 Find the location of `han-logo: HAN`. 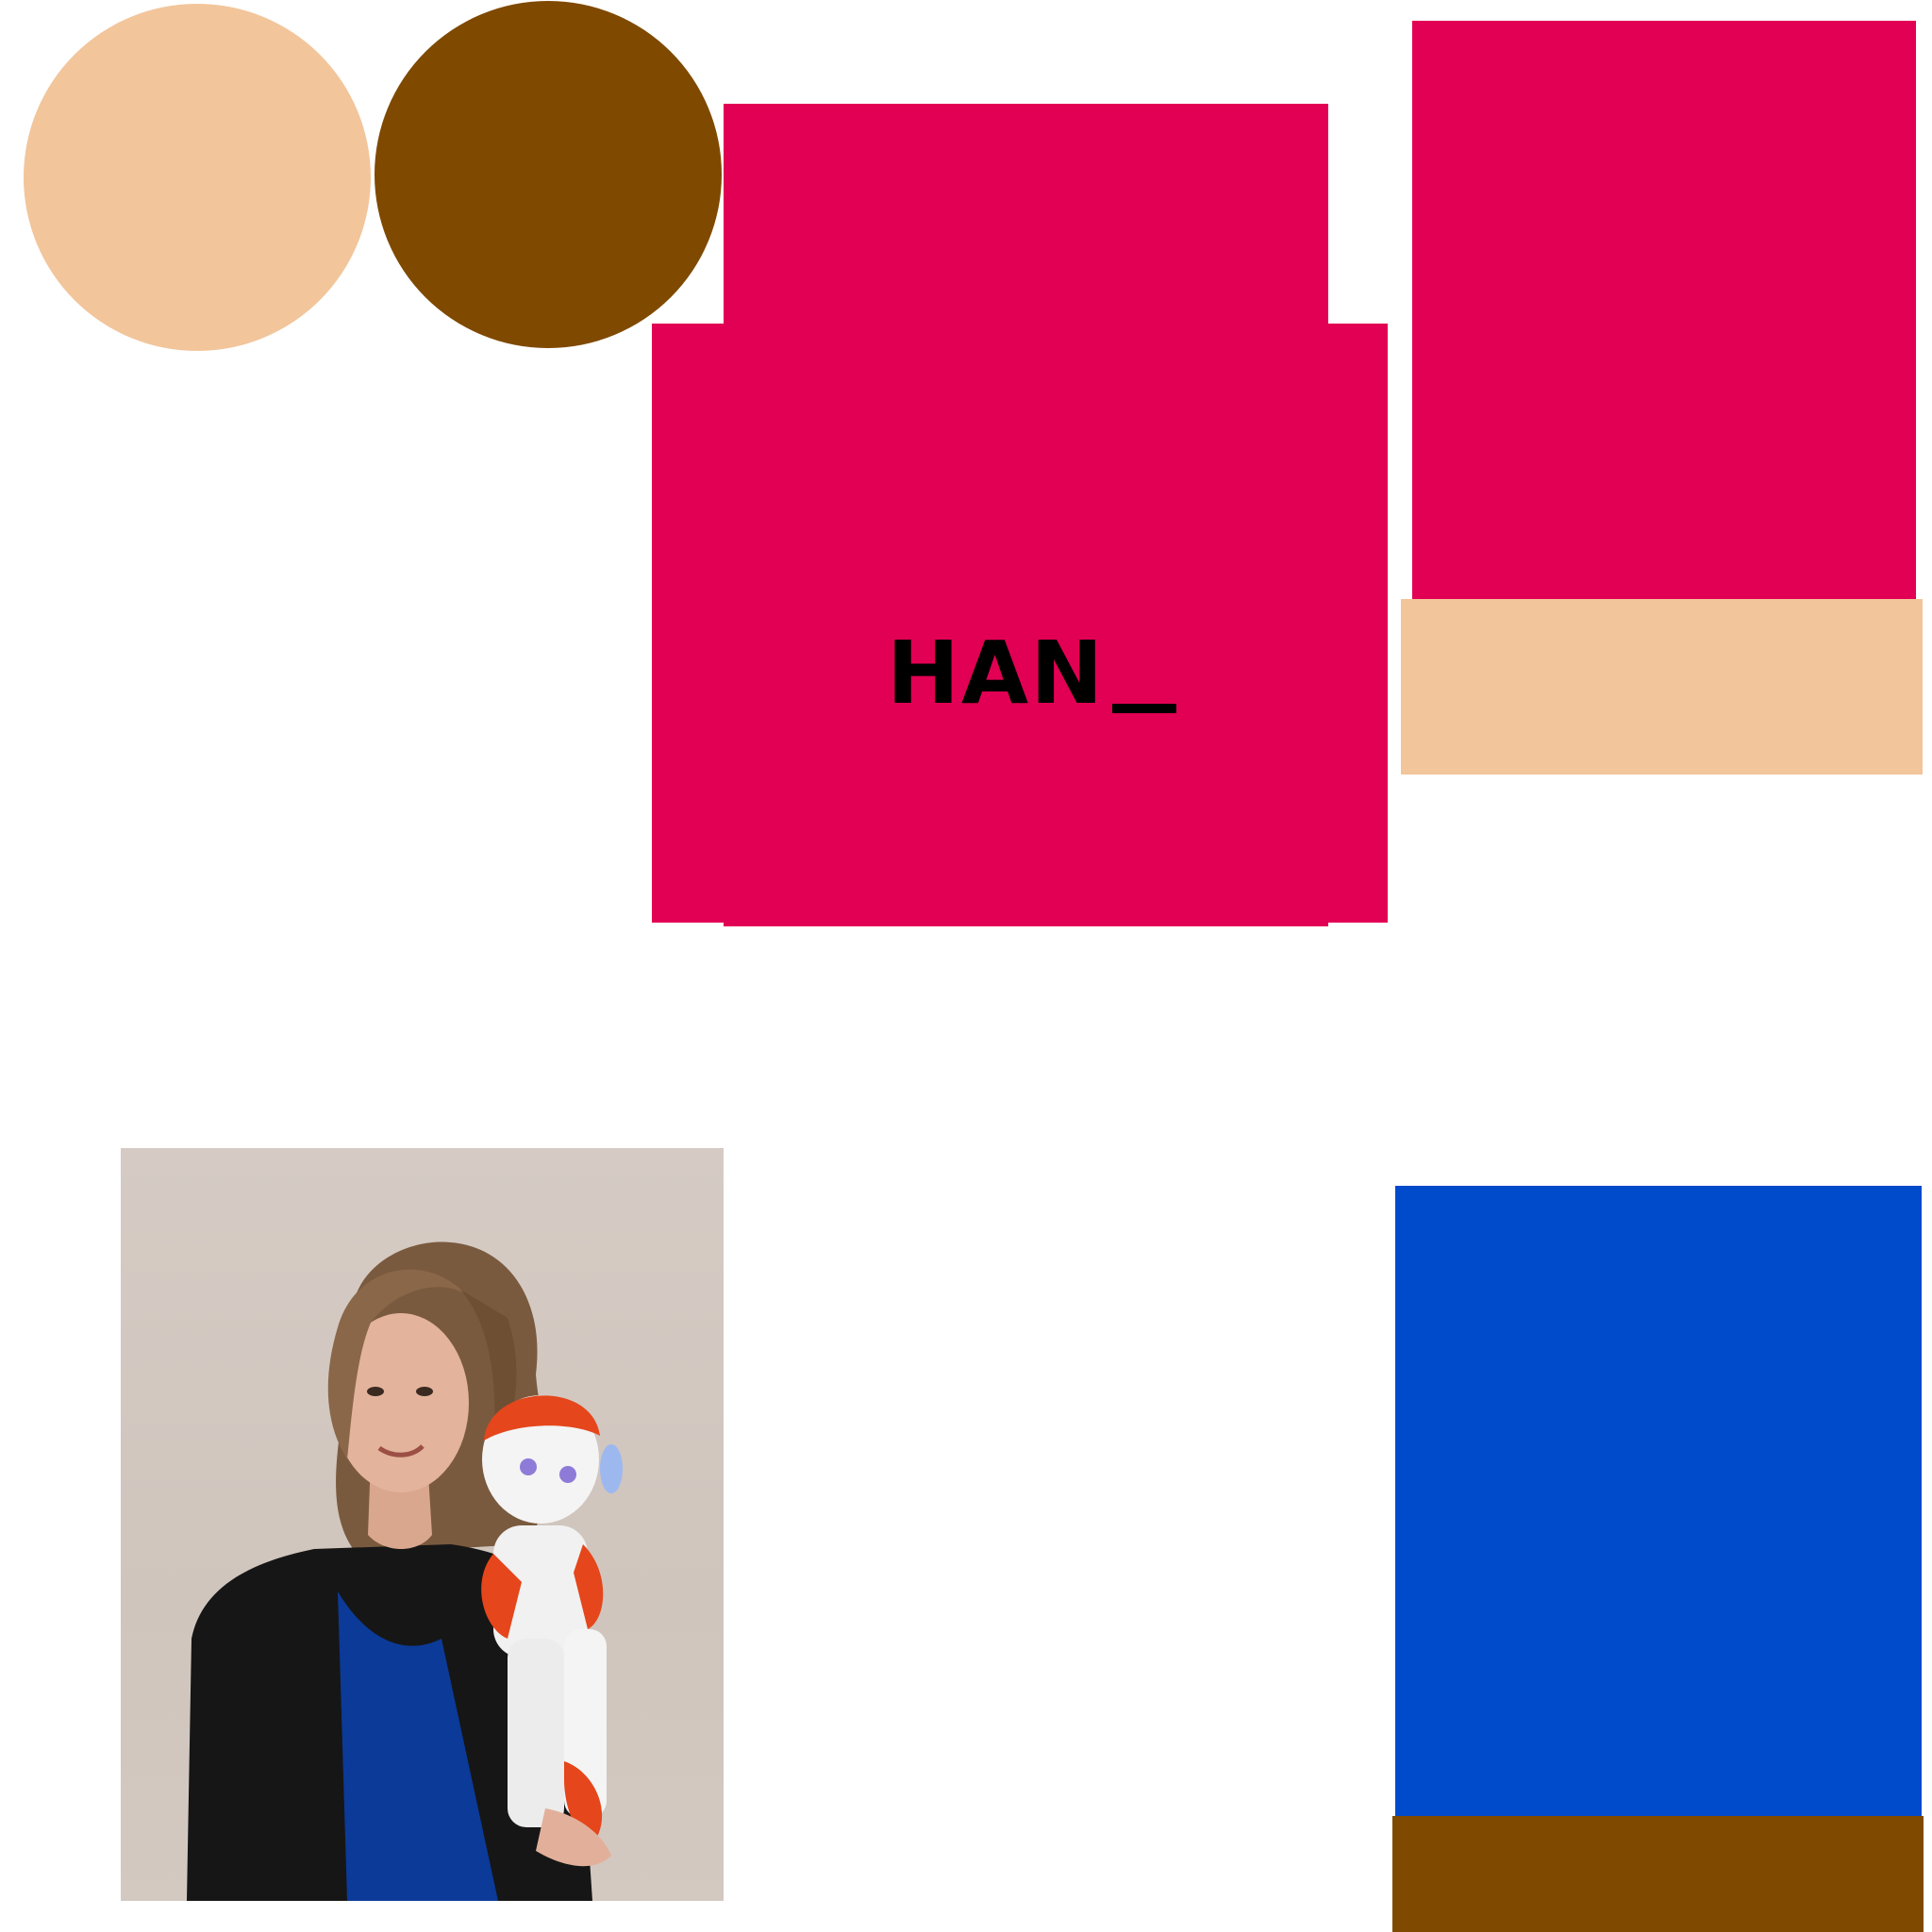

han-logo: HAN is located at coordinates (1032, 669).